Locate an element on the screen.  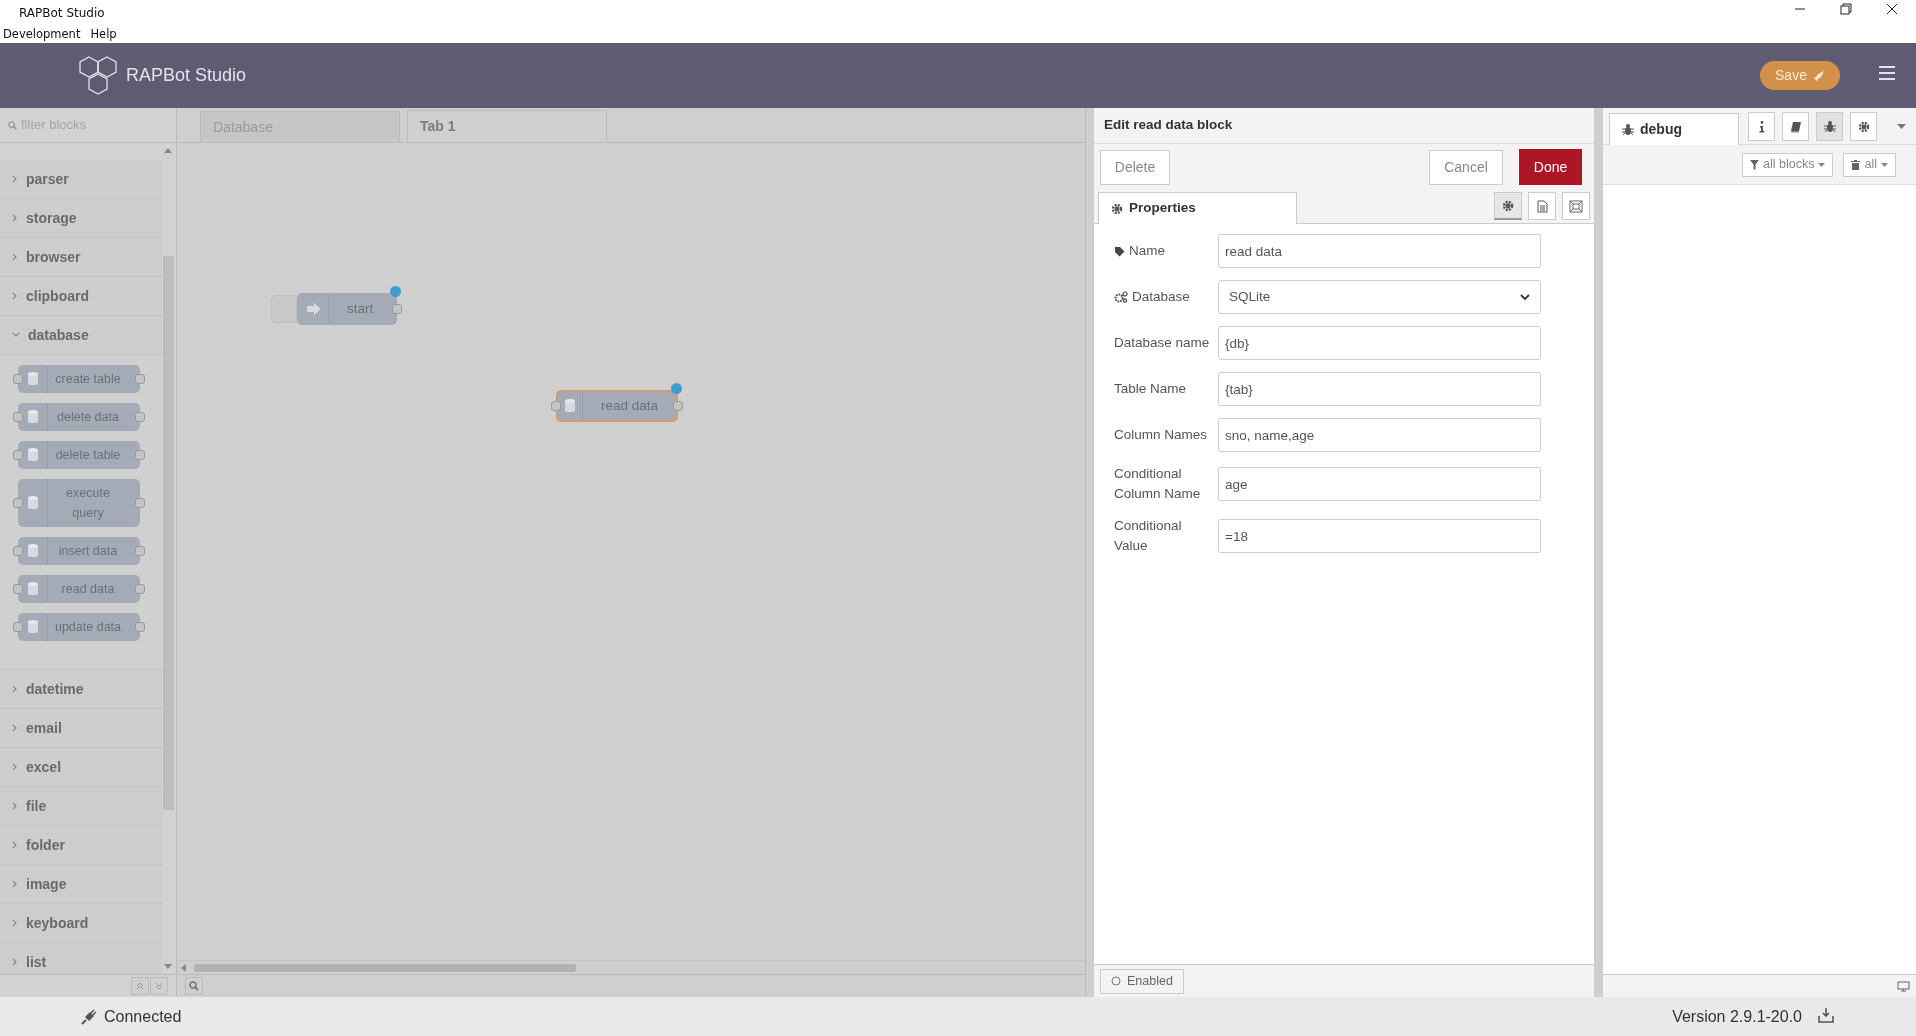
editor-title: Edit read data block is located at coordinates (1344, 126).